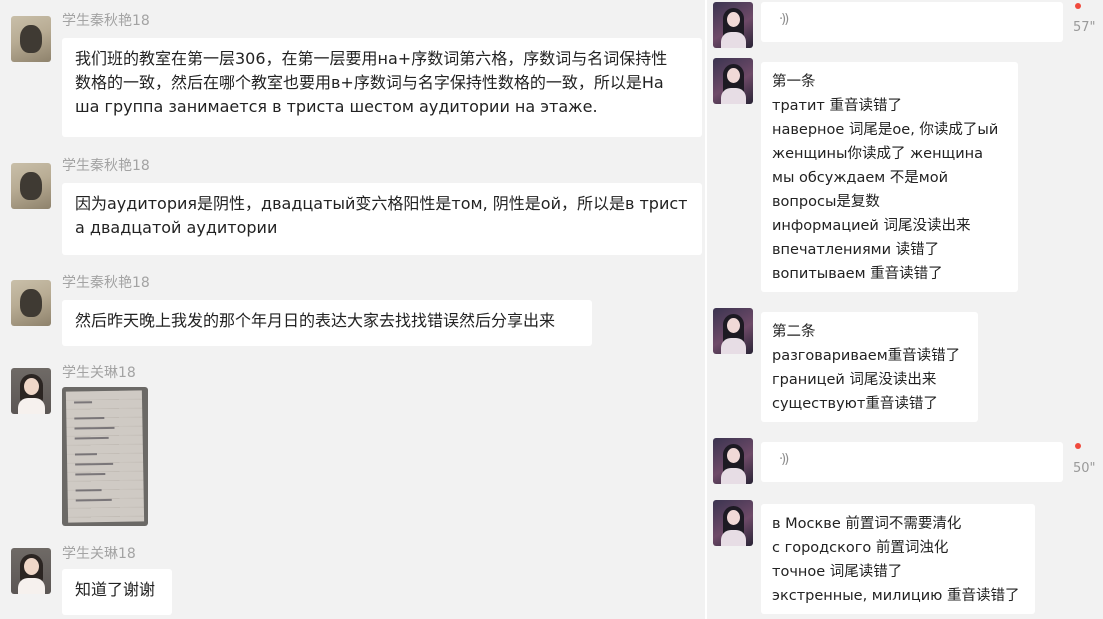  What do you see at coordinates (826, 202) in the screenshot?
I see `message-text-line: вопросы是复数` at bounding box center [826, 202].